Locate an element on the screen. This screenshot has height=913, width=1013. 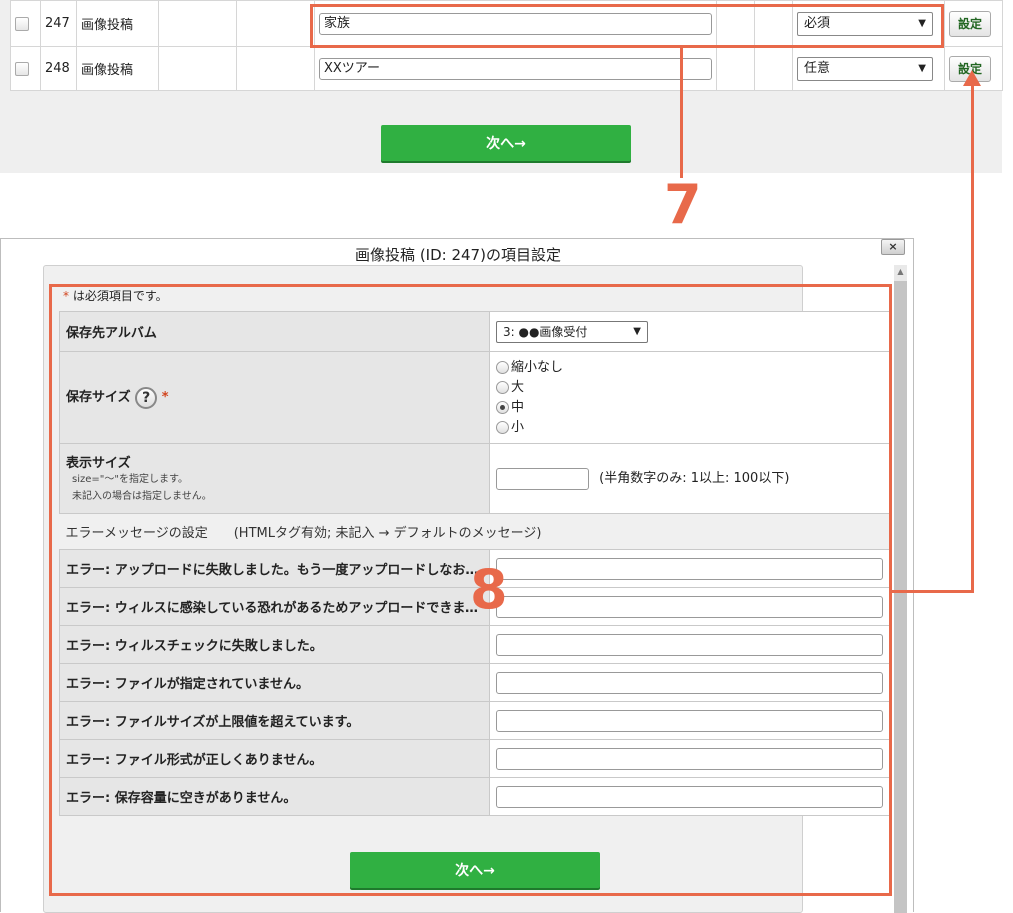
dropdown-arrow-icon: ▼ is located at coordinates (922, 68).